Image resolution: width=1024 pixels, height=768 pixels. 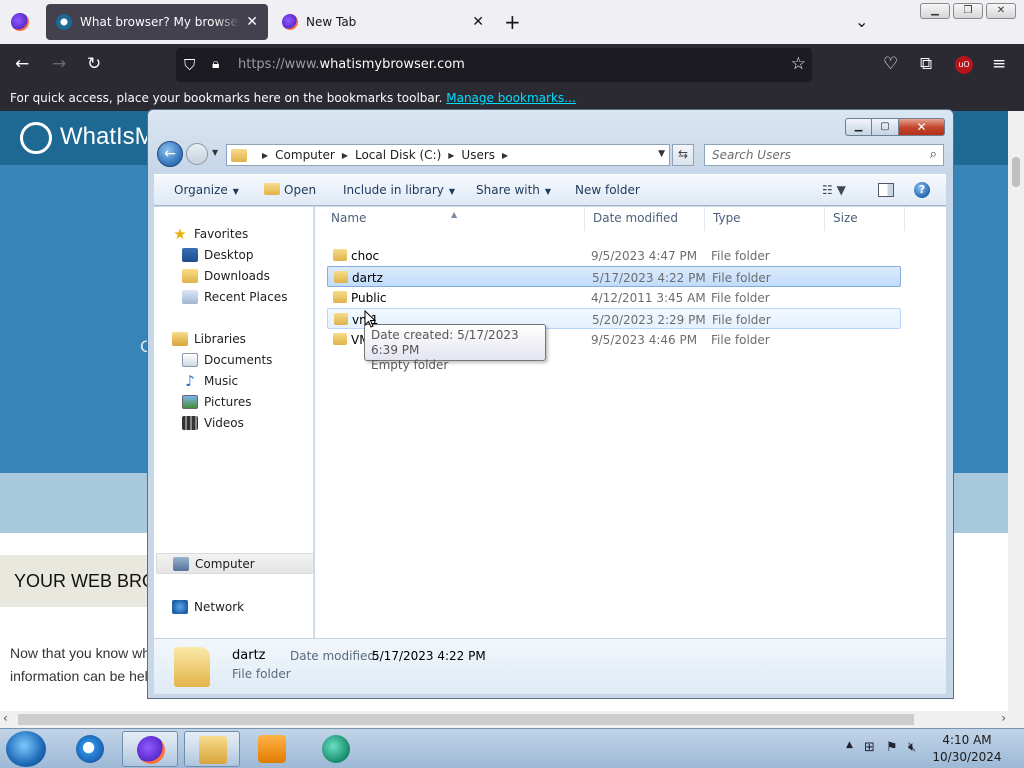 I want to click on taskbar-windows-explorer, so click(x=212, y=749).